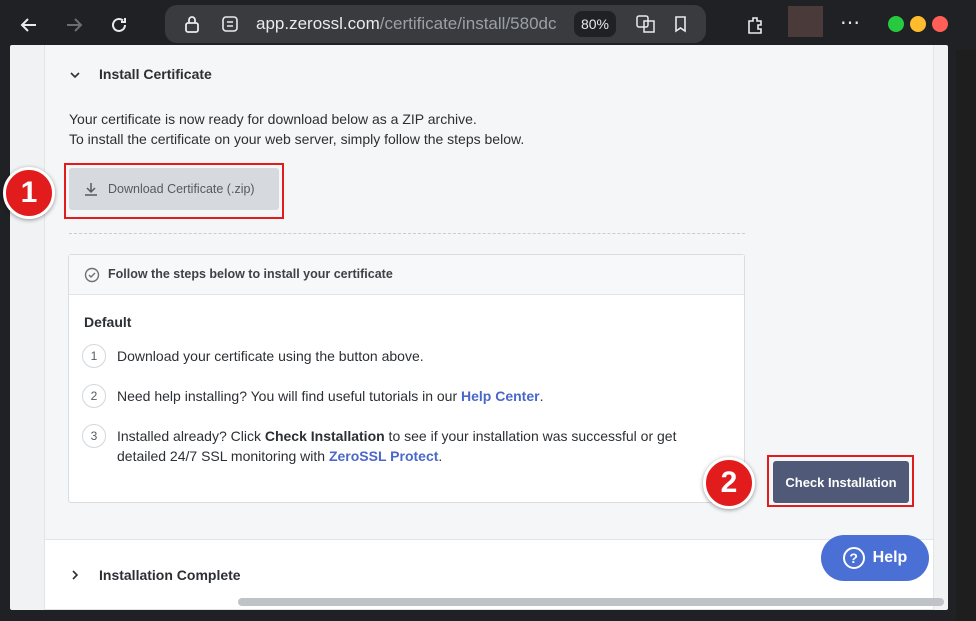 This screenshot has height=621, width=976. I want to click on help-button: ? Help, so click(875, 558).